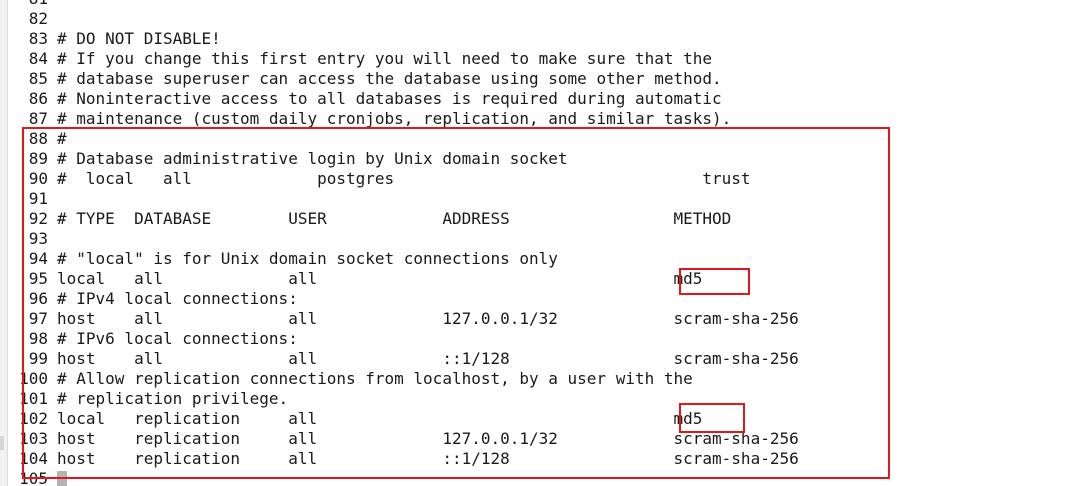  I want to click on code-line: 82, so click(532, 19).